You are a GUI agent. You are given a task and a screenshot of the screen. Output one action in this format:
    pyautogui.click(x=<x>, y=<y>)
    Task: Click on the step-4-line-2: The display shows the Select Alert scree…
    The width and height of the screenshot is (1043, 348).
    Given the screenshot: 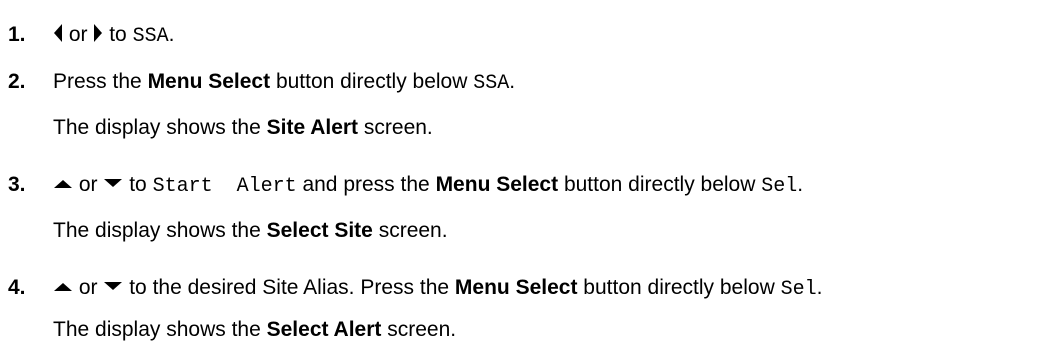 What is the action you would take?
    pyautogui.click(x=254, y=330)
    